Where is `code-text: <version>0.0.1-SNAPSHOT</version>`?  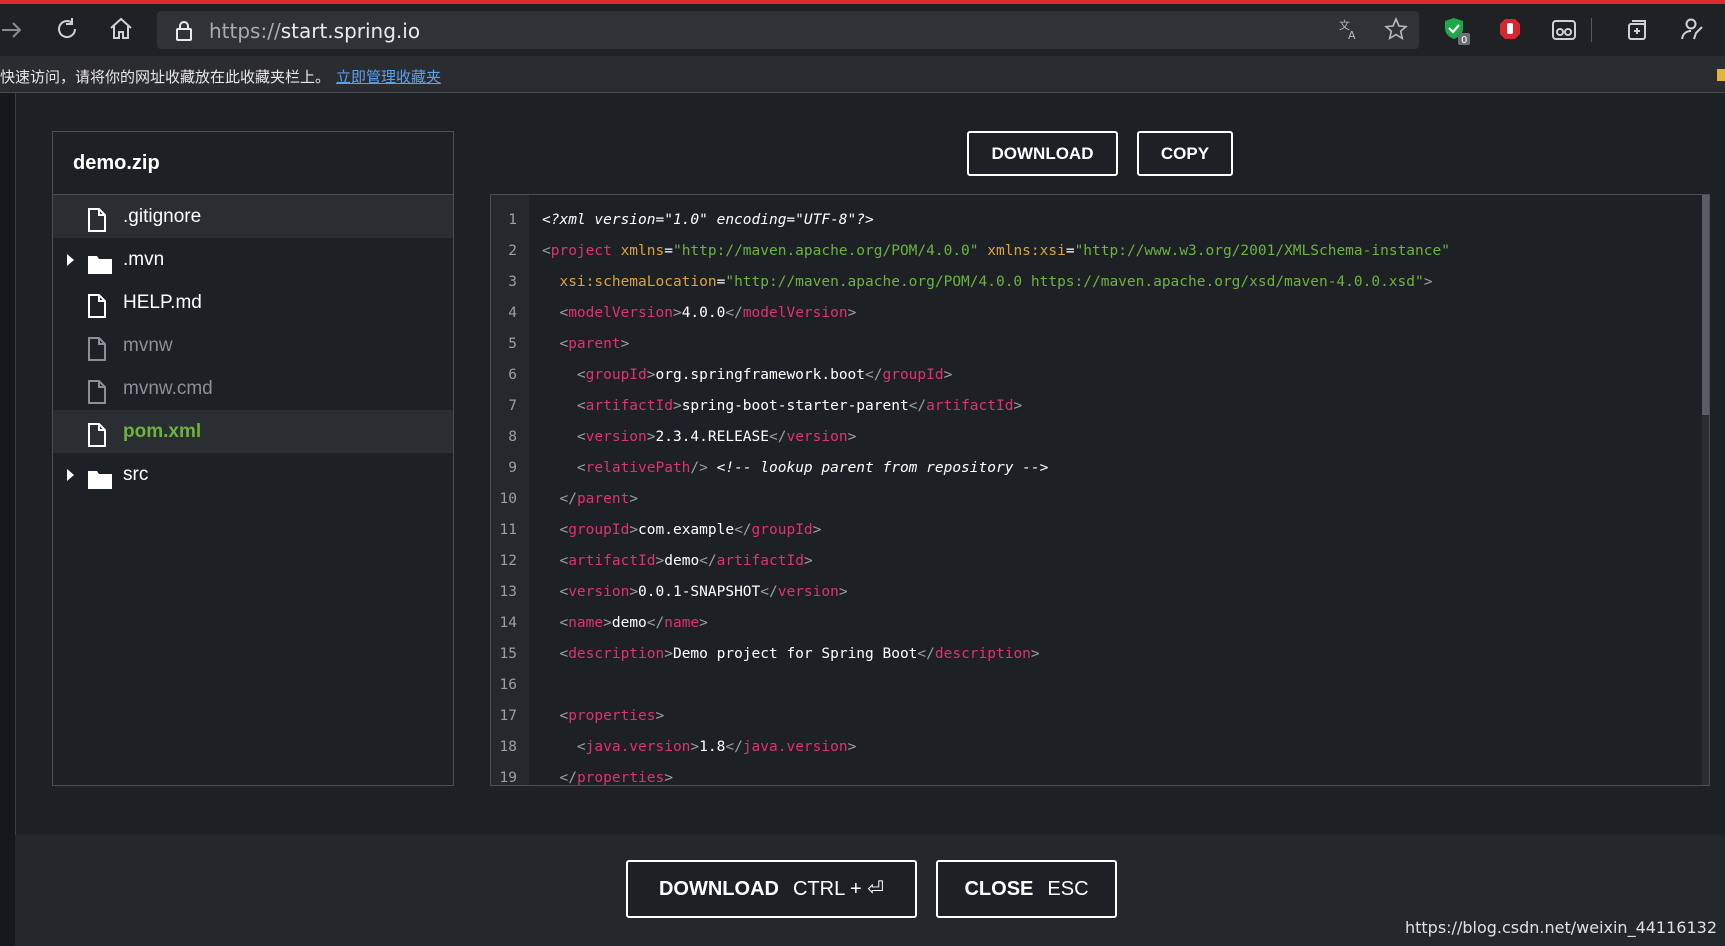
code-text: <version>0.0.1-SNAPSHOT</version> is located at coordinates (703, 592).